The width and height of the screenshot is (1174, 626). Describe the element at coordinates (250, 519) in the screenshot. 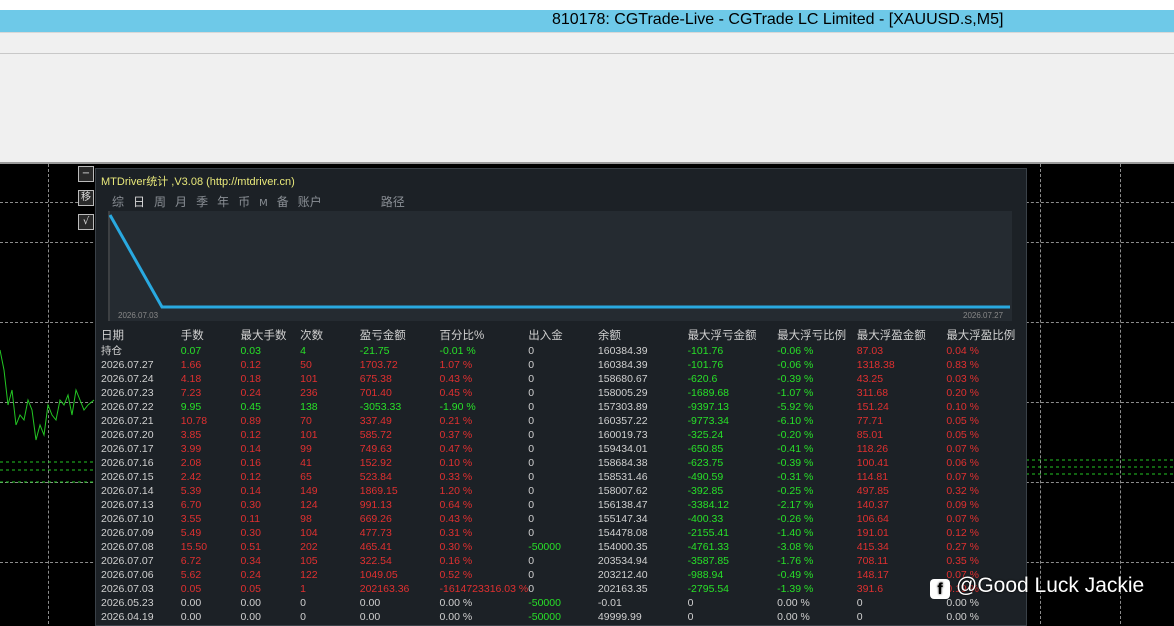

I see `table-cell: 0.11` at that location.